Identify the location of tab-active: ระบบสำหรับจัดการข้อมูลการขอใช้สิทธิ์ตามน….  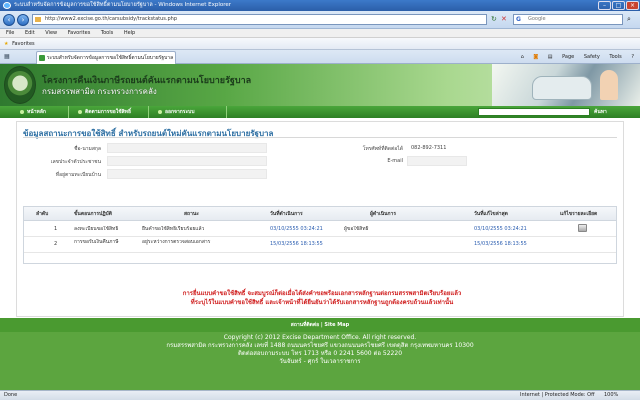
(106, 57).